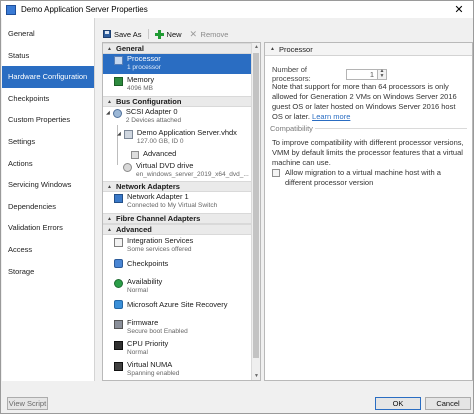 The image size is (474, 414). I want to click on tree-item-virtual-numa: Virtual NUMA Spanning enabled, so click(177, 370).